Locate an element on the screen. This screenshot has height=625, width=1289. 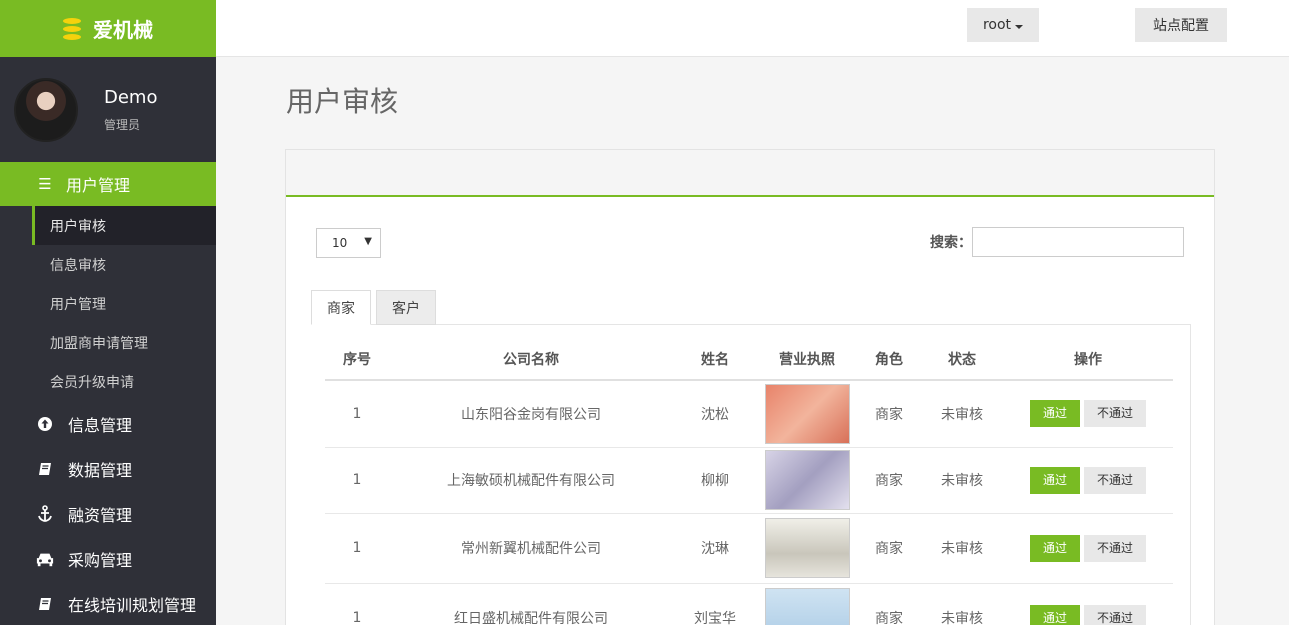
brand-name: 爱机械 is located at coordinates (123, 30).